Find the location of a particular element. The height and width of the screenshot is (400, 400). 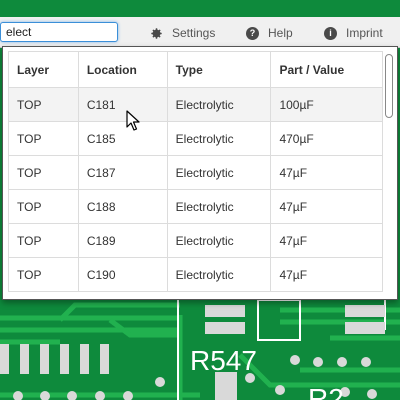

gear-icon is located at coordinates (156, 33).